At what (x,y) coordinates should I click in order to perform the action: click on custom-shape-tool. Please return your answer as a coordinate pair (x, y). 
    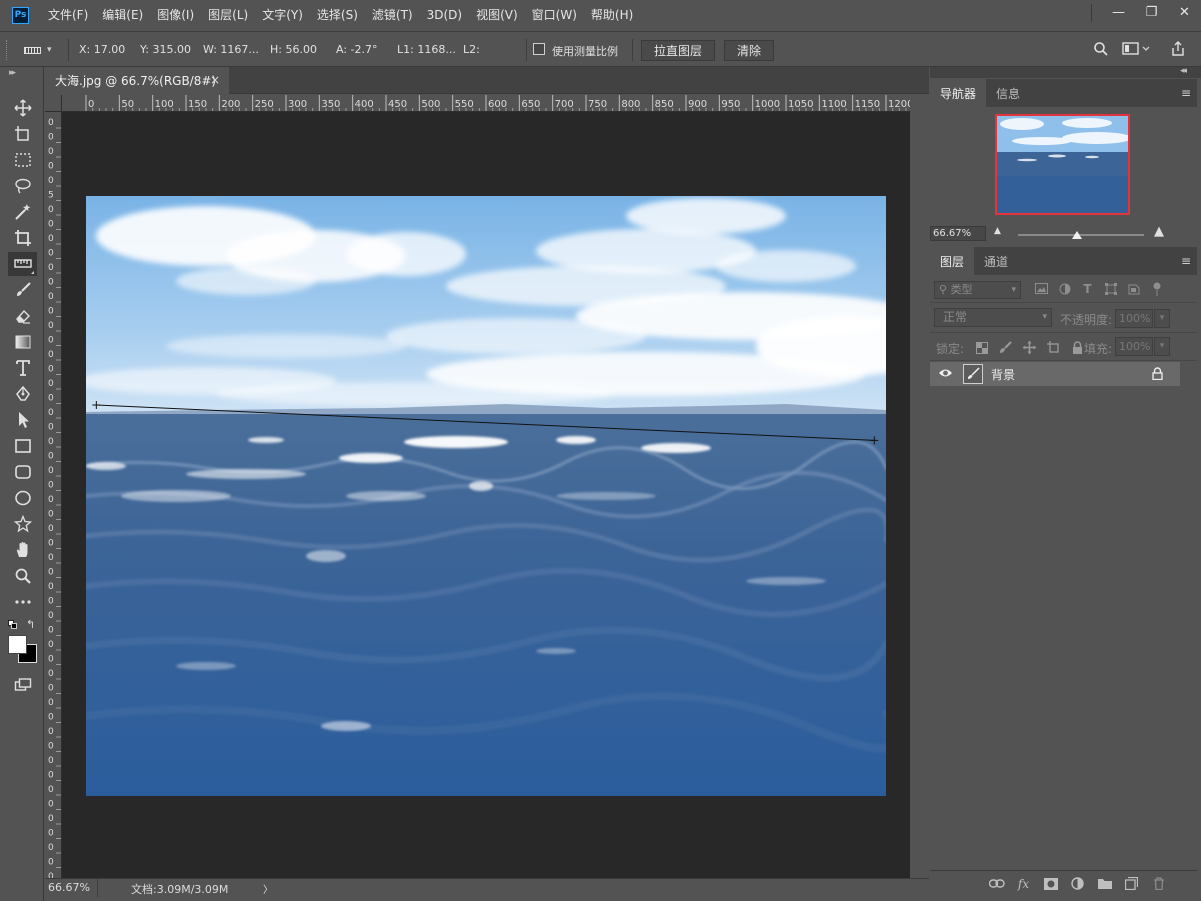
    Looking at the image, I should click on (22, 524).